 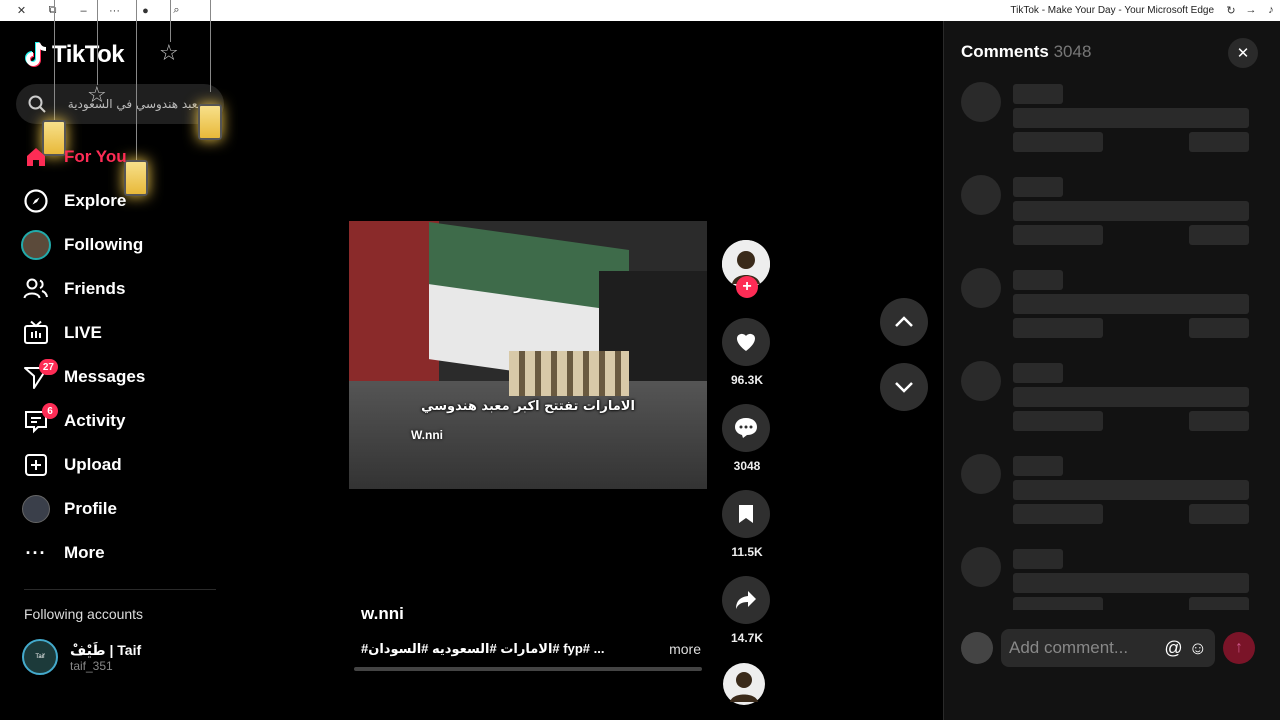 What do you see at coordinates (977, 648) in the screenshot?
I see `current-user-avatar` at bounding box center [977, 648].